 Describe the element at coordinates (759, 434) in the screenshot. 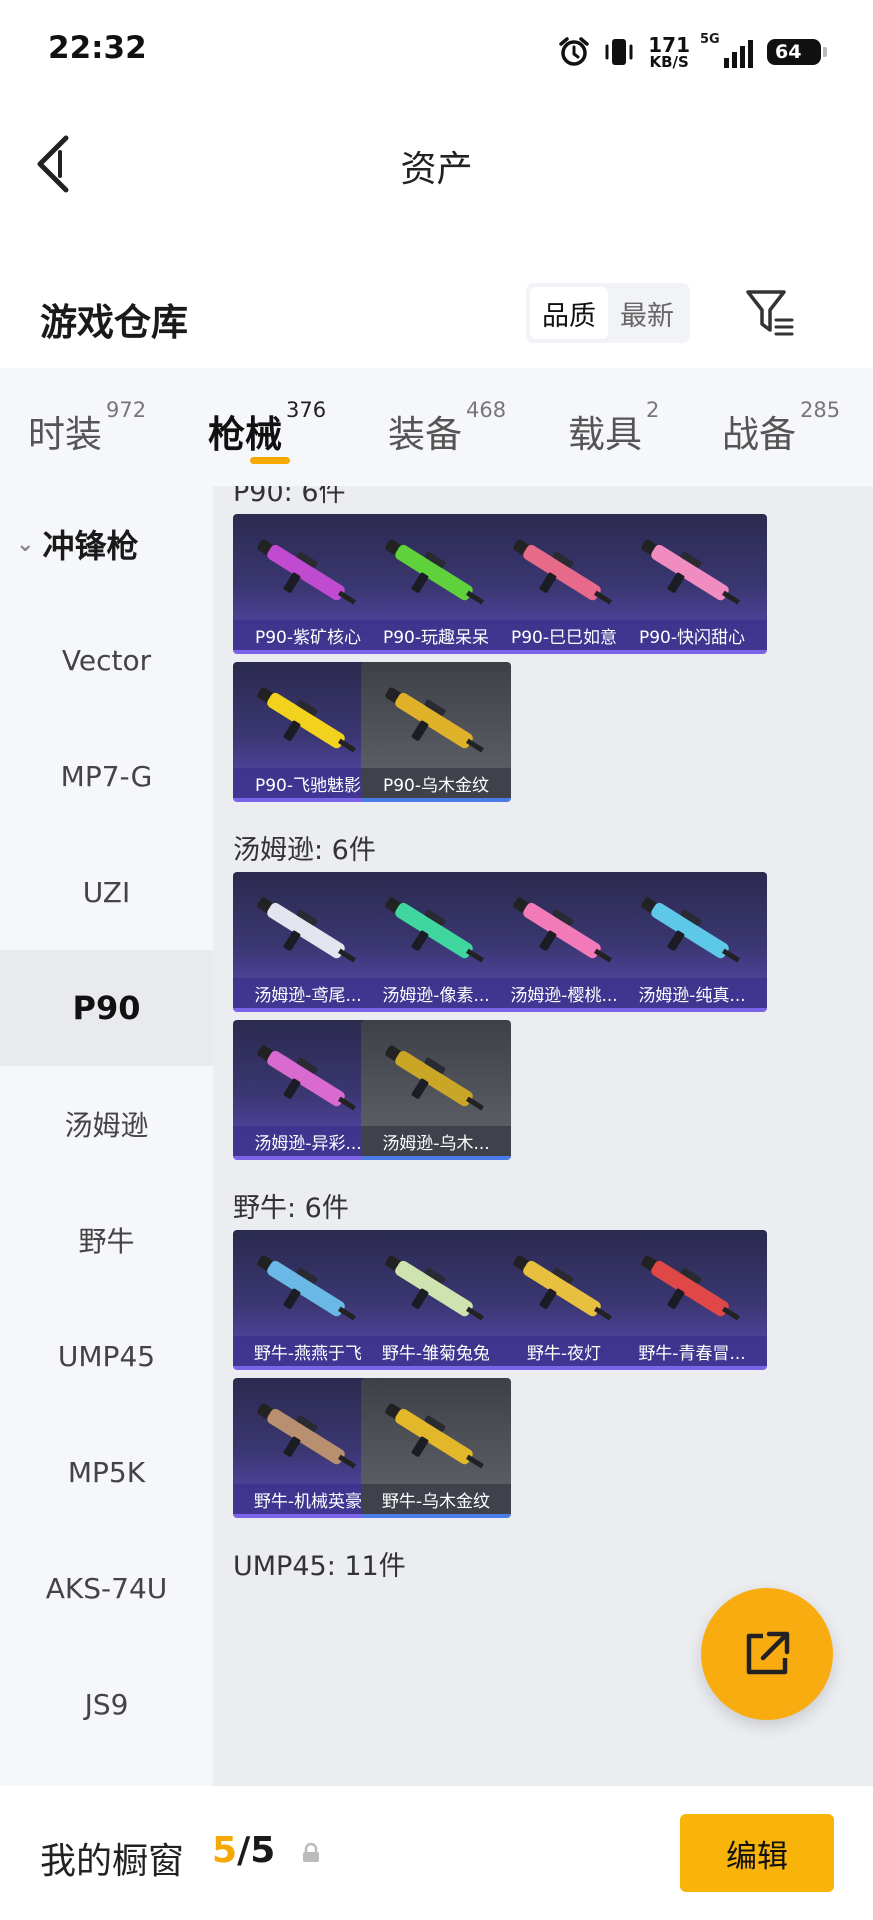

I see `tab-label: 战备` at that location.